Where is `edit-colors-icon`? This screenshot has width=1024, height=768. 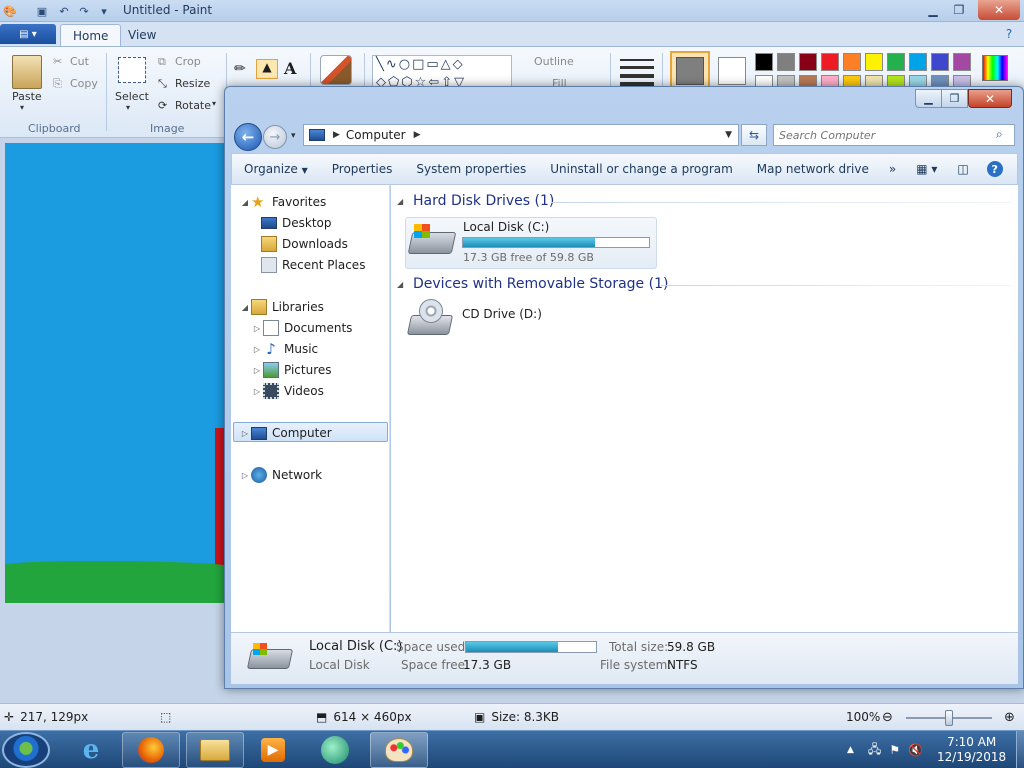
edit-colors-icon is located at coordinates (995, 68).